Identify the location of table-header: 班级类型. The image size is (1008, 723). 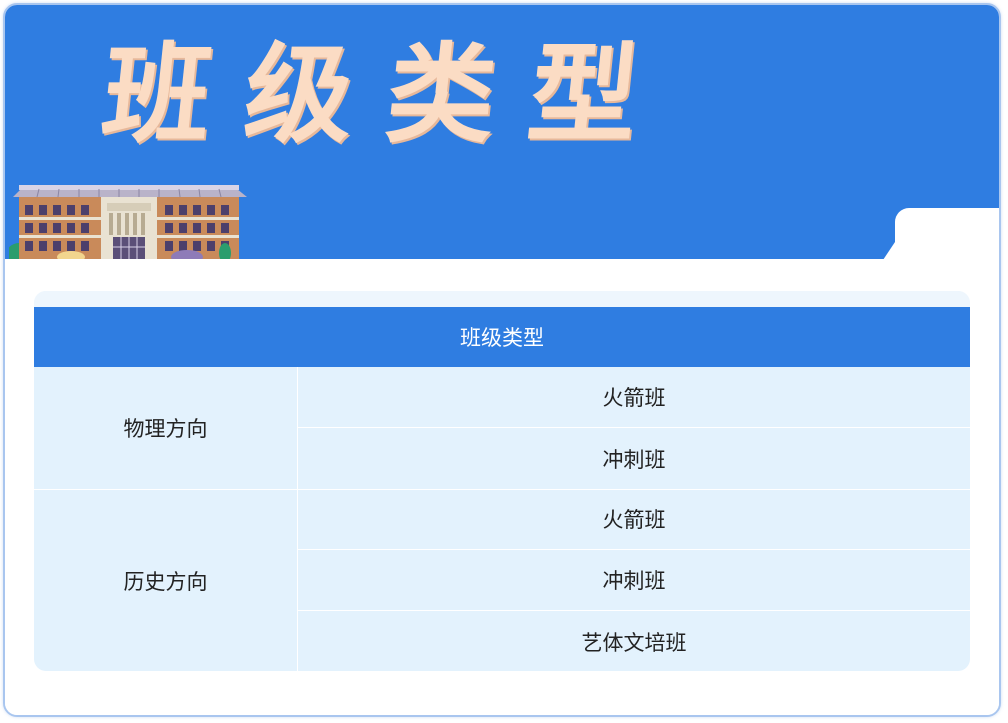
(502, 337).